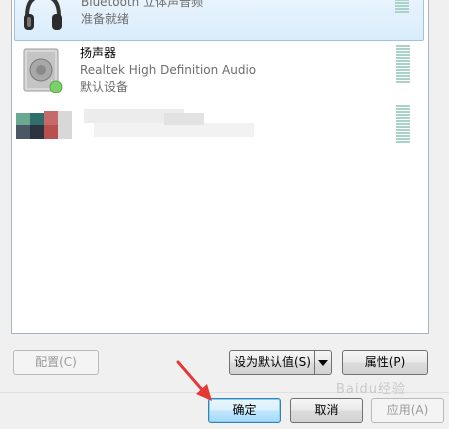 The image size is (449, 429). What do you see at coordinates (219, 132) in the screenshot?
I see `device-item-obscured` at bounding box center [219, 132].